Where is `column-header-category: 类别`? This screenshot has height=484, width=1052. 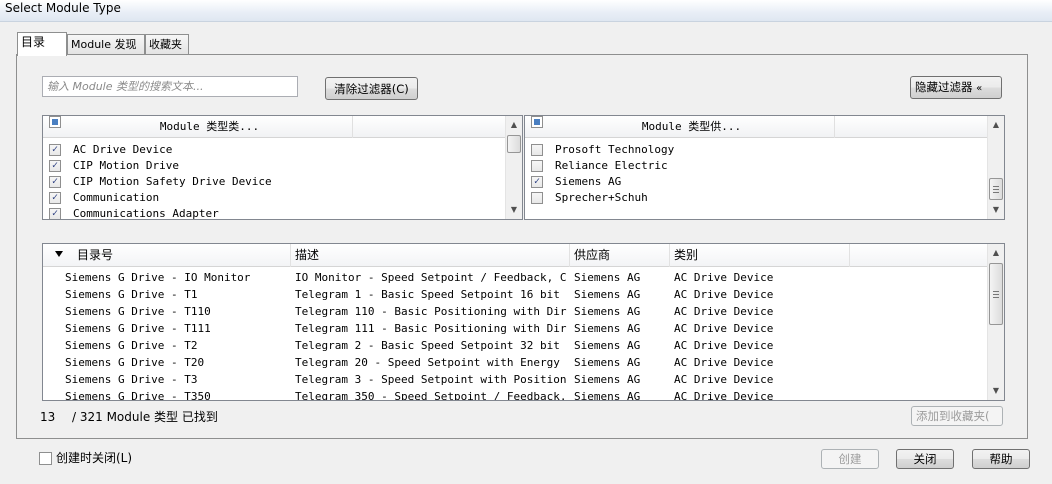
column-header-category: 类别 is located at coordinates (760, 255).